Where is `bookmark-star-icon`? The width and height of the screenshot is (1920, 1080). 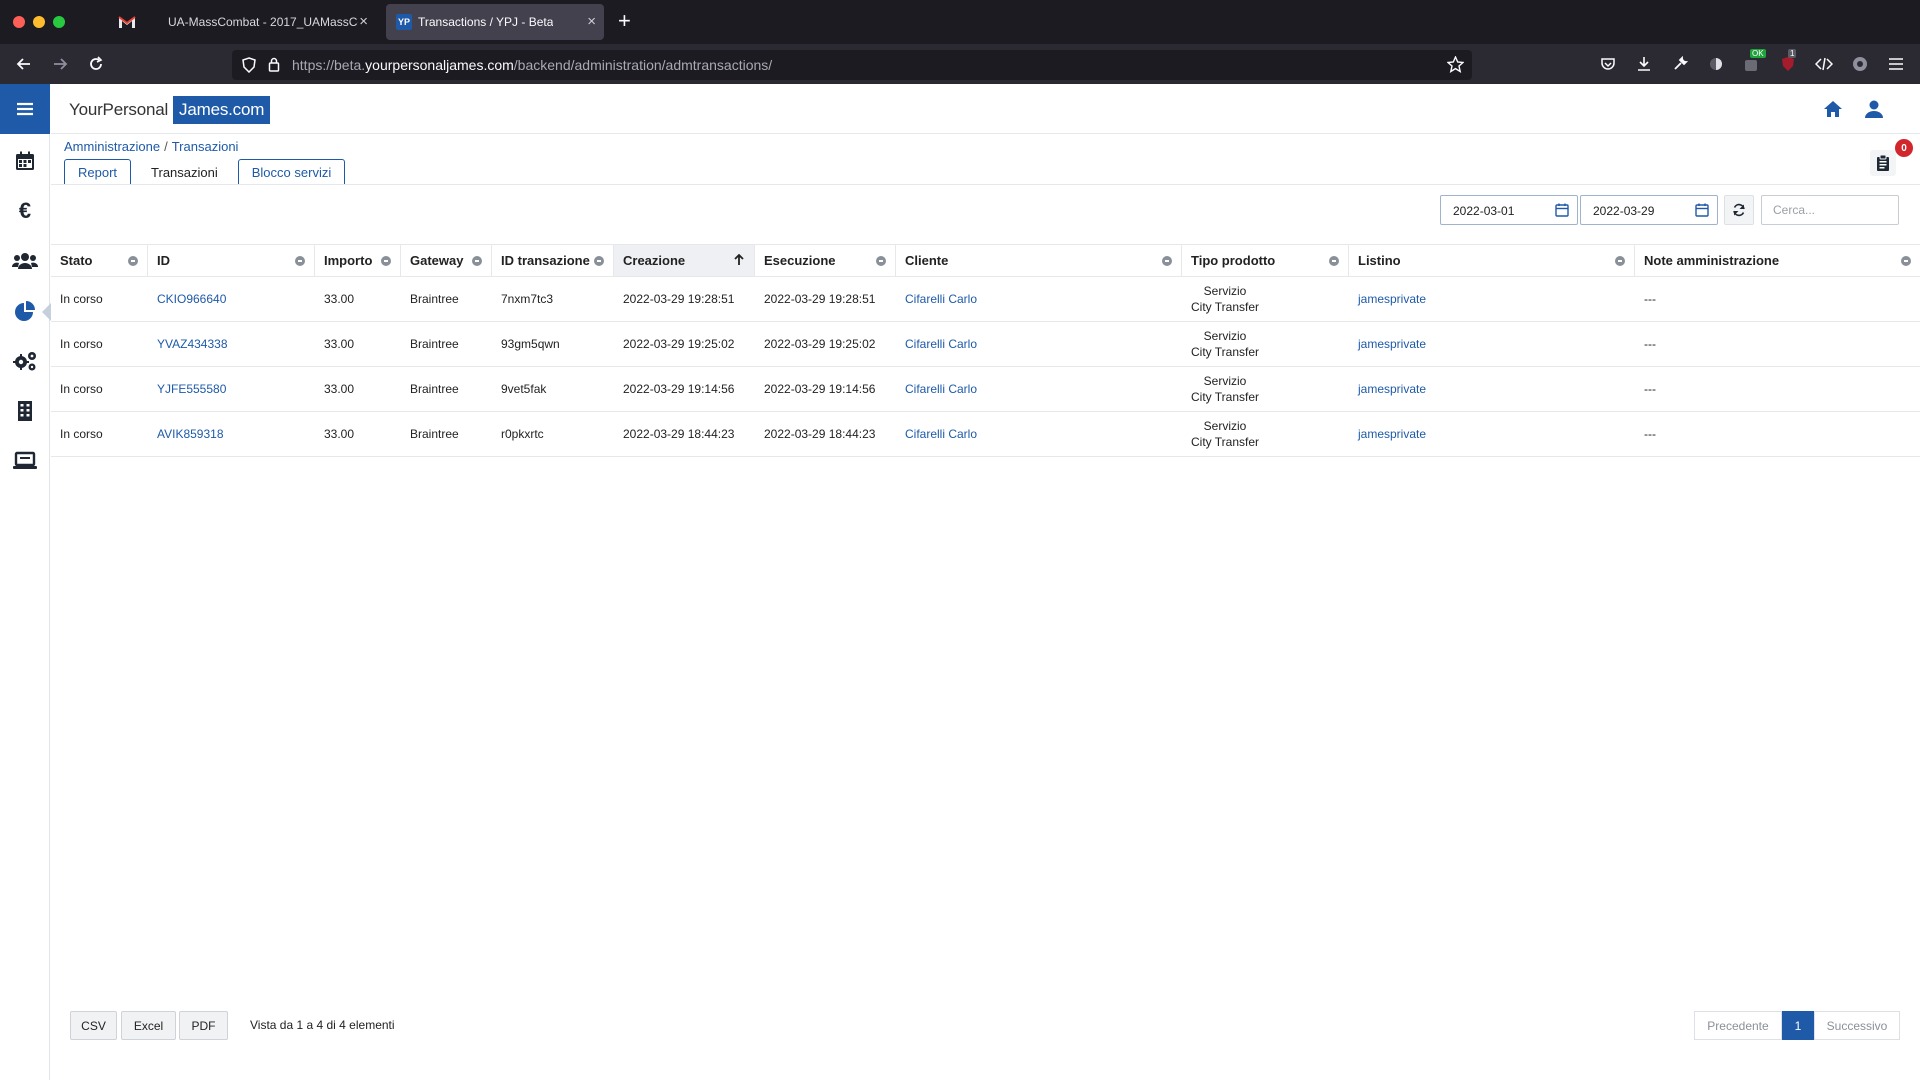 bookmark-star-icon is located at coordinates (1455, 64).